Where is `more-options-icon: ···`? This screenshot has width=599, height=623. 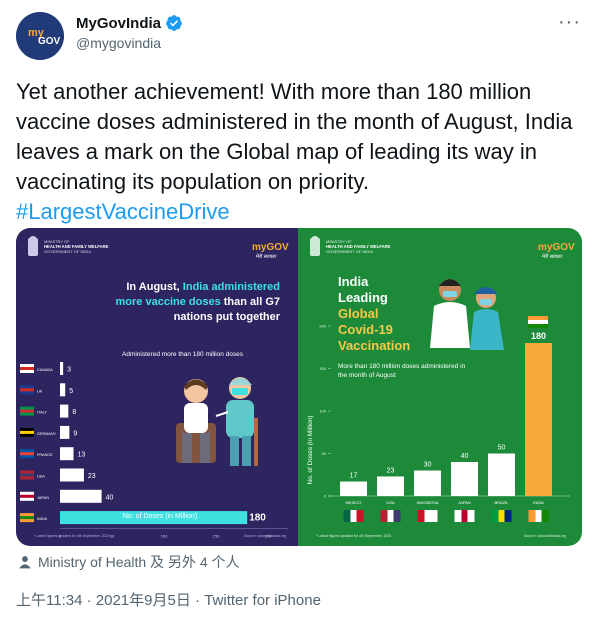 more-options-icon: ··· is located at coordinates (569, 22).